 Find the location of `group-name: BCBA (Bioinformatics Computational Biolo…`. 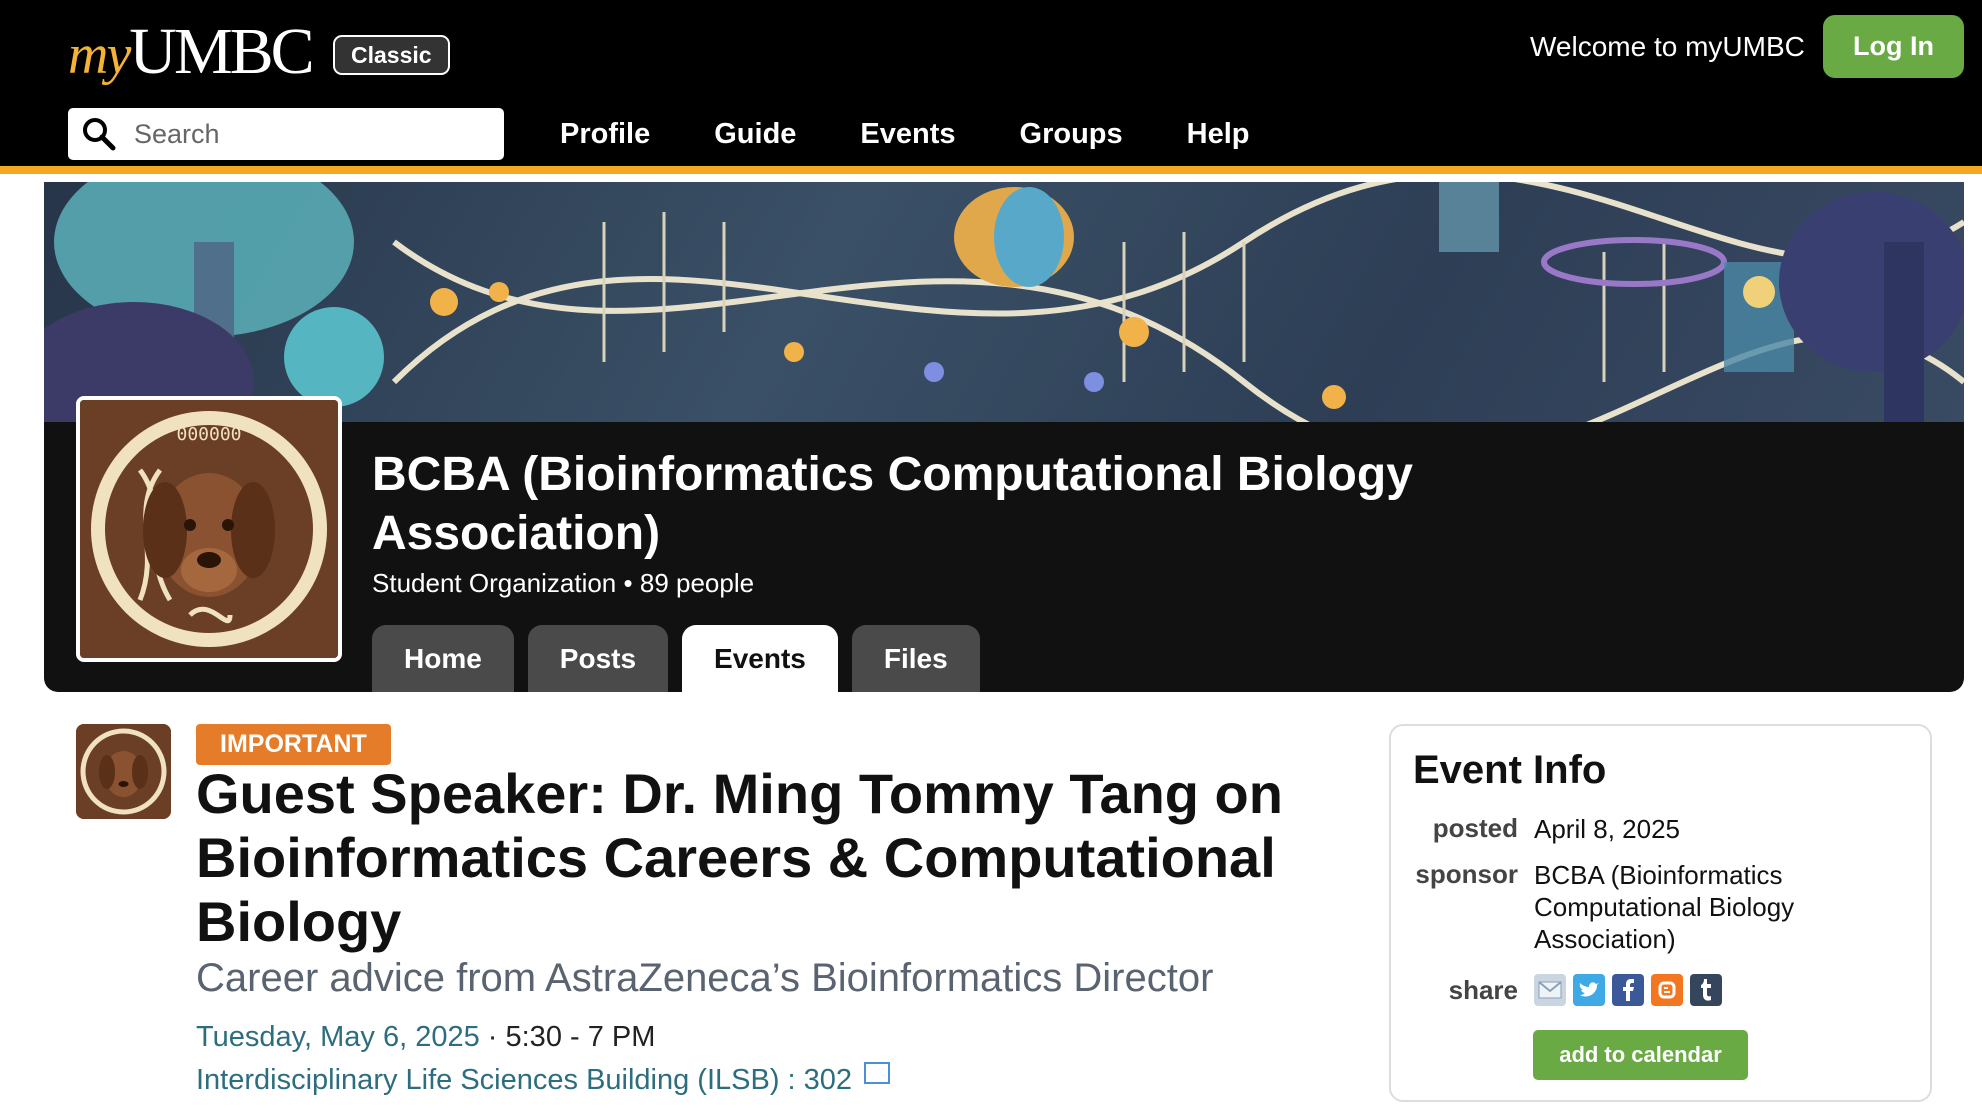

group-name: BCBA (Bioinformatics Computational Biolo… is located at coordinates (892, 504).